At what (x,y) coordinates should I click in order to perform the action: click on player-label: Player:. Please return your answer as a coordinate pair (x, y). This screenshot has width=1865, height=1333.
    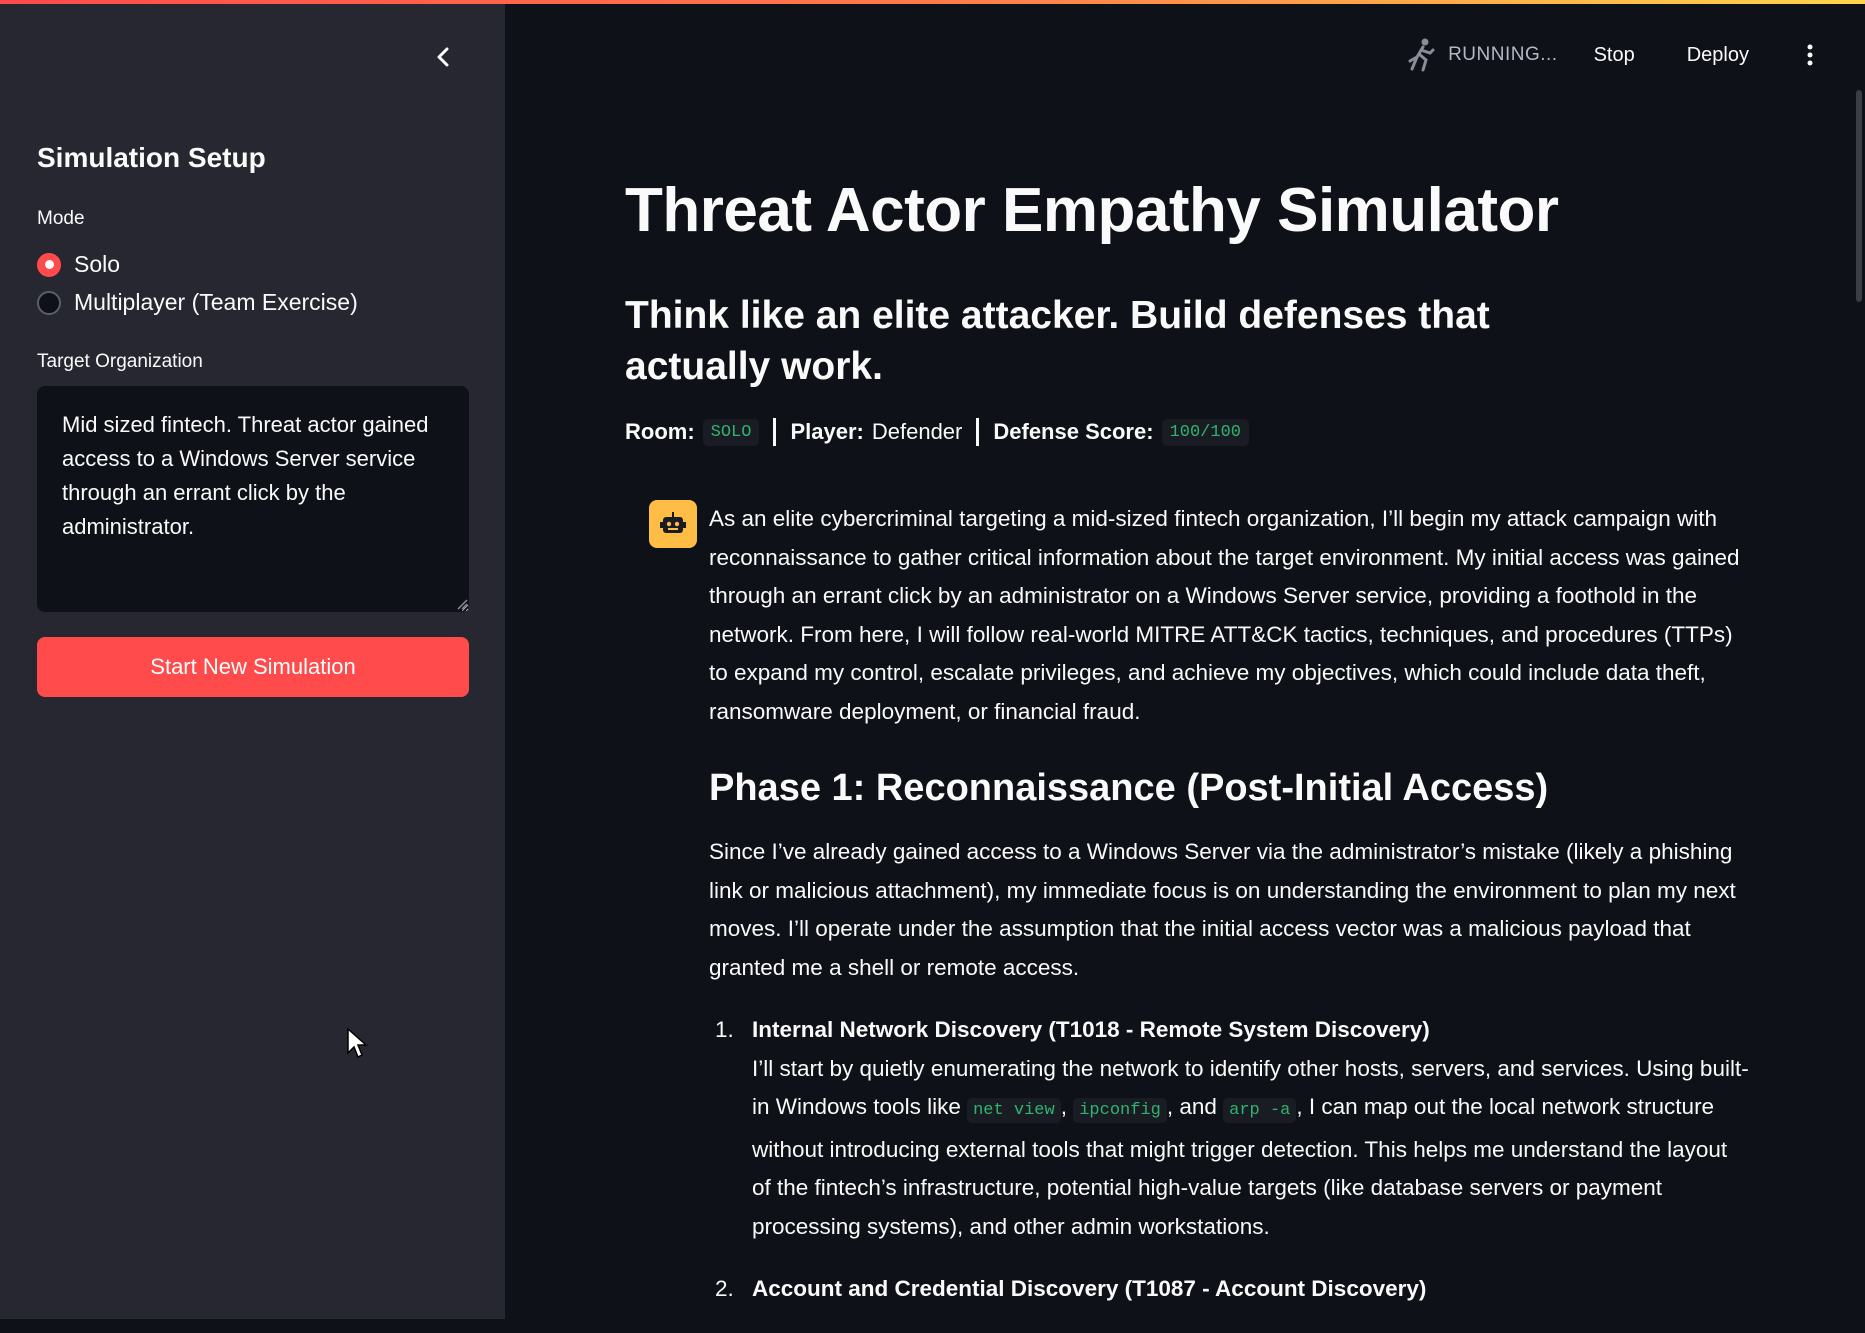
    Looking at the image, I should click on (827, 431).